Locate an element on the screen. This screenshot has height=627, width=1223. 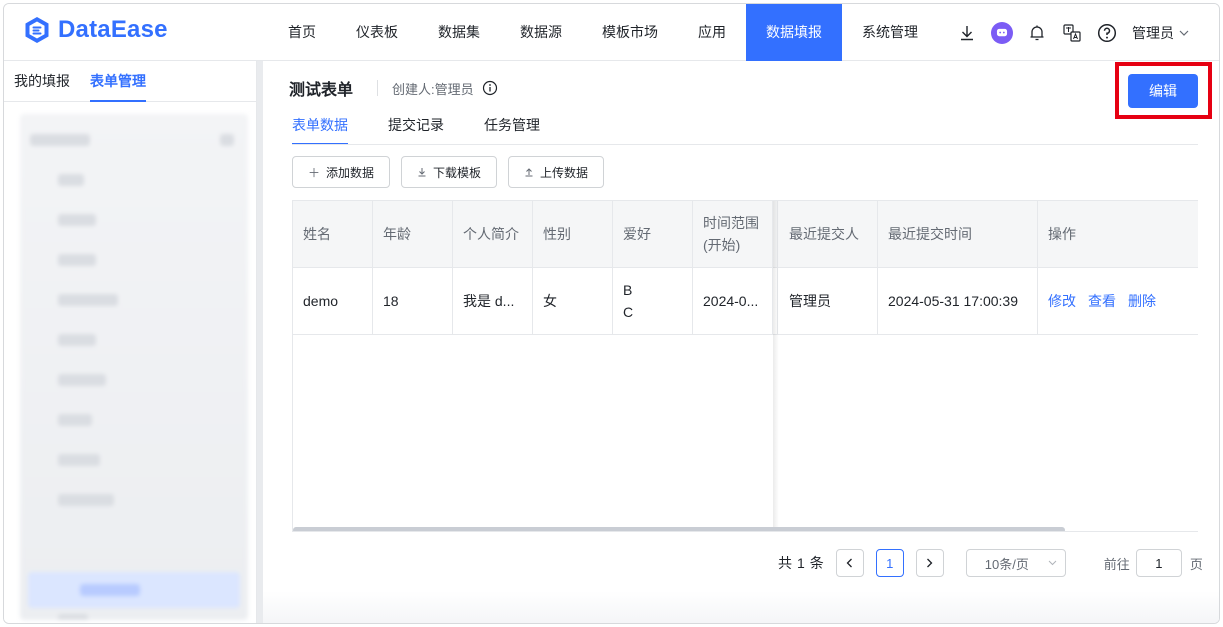
cell-operations: 修改 查看 删除 is located at coordinates (1118, 301).